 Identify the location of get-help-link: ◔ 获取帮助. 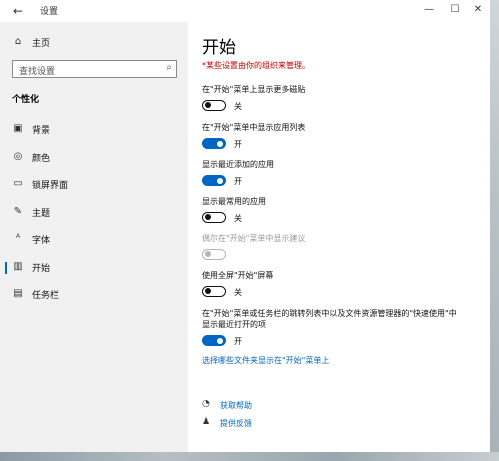
(302, 406).